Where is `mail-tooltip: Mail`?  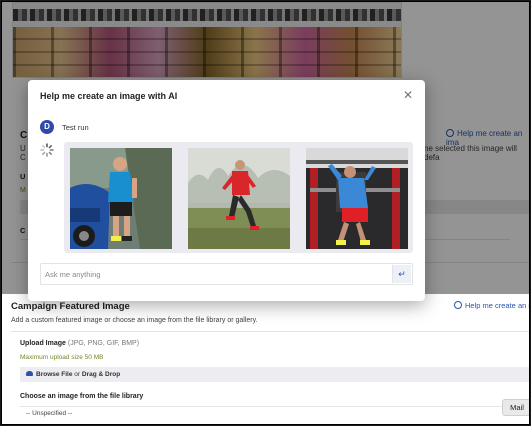
mail-tooltip: Mail is located at coordinates (515, 407).